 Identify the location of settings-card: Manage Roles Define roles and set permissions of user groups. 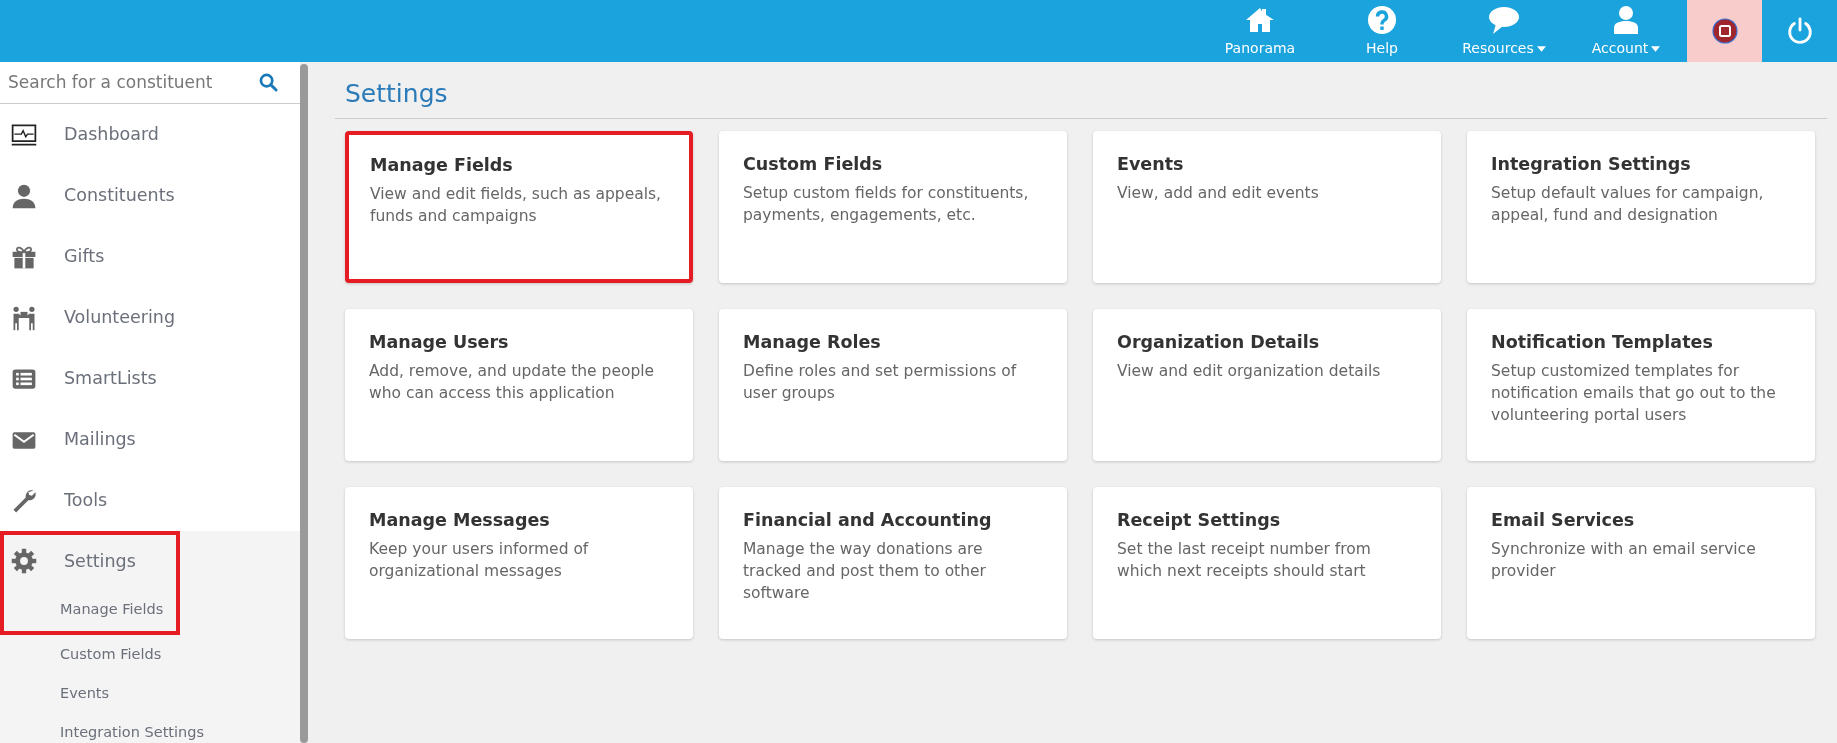
(893, 385).